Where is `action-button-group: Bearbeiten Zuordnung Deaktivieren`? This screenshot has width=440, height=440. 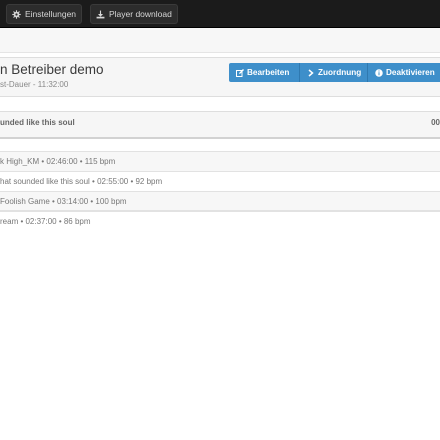 action-button-group: Bearbeiten Zuordnung Deaktivieren is located at coordinates (334, 72).